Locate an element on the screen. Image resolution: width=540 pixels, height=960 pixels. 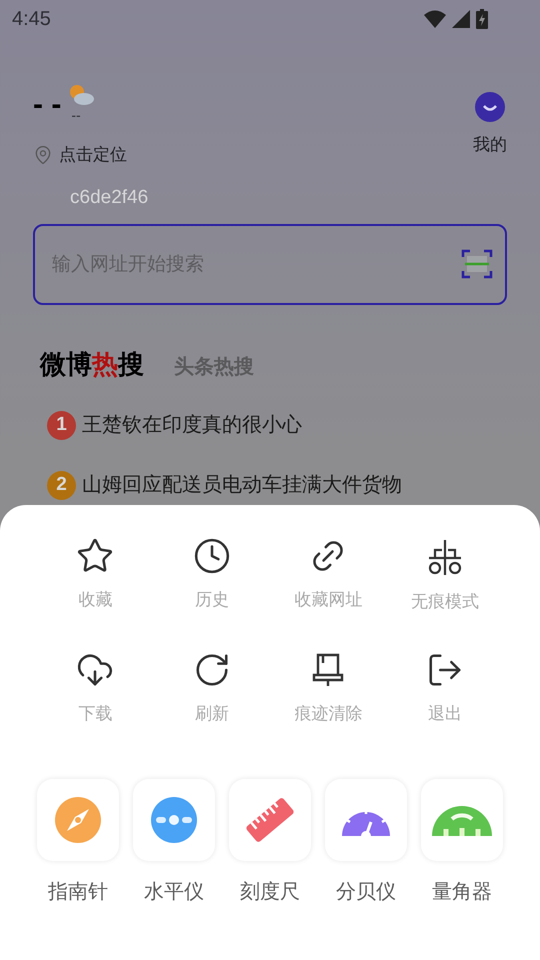
menu-item: 下载 is located at coordinates (95, 696).